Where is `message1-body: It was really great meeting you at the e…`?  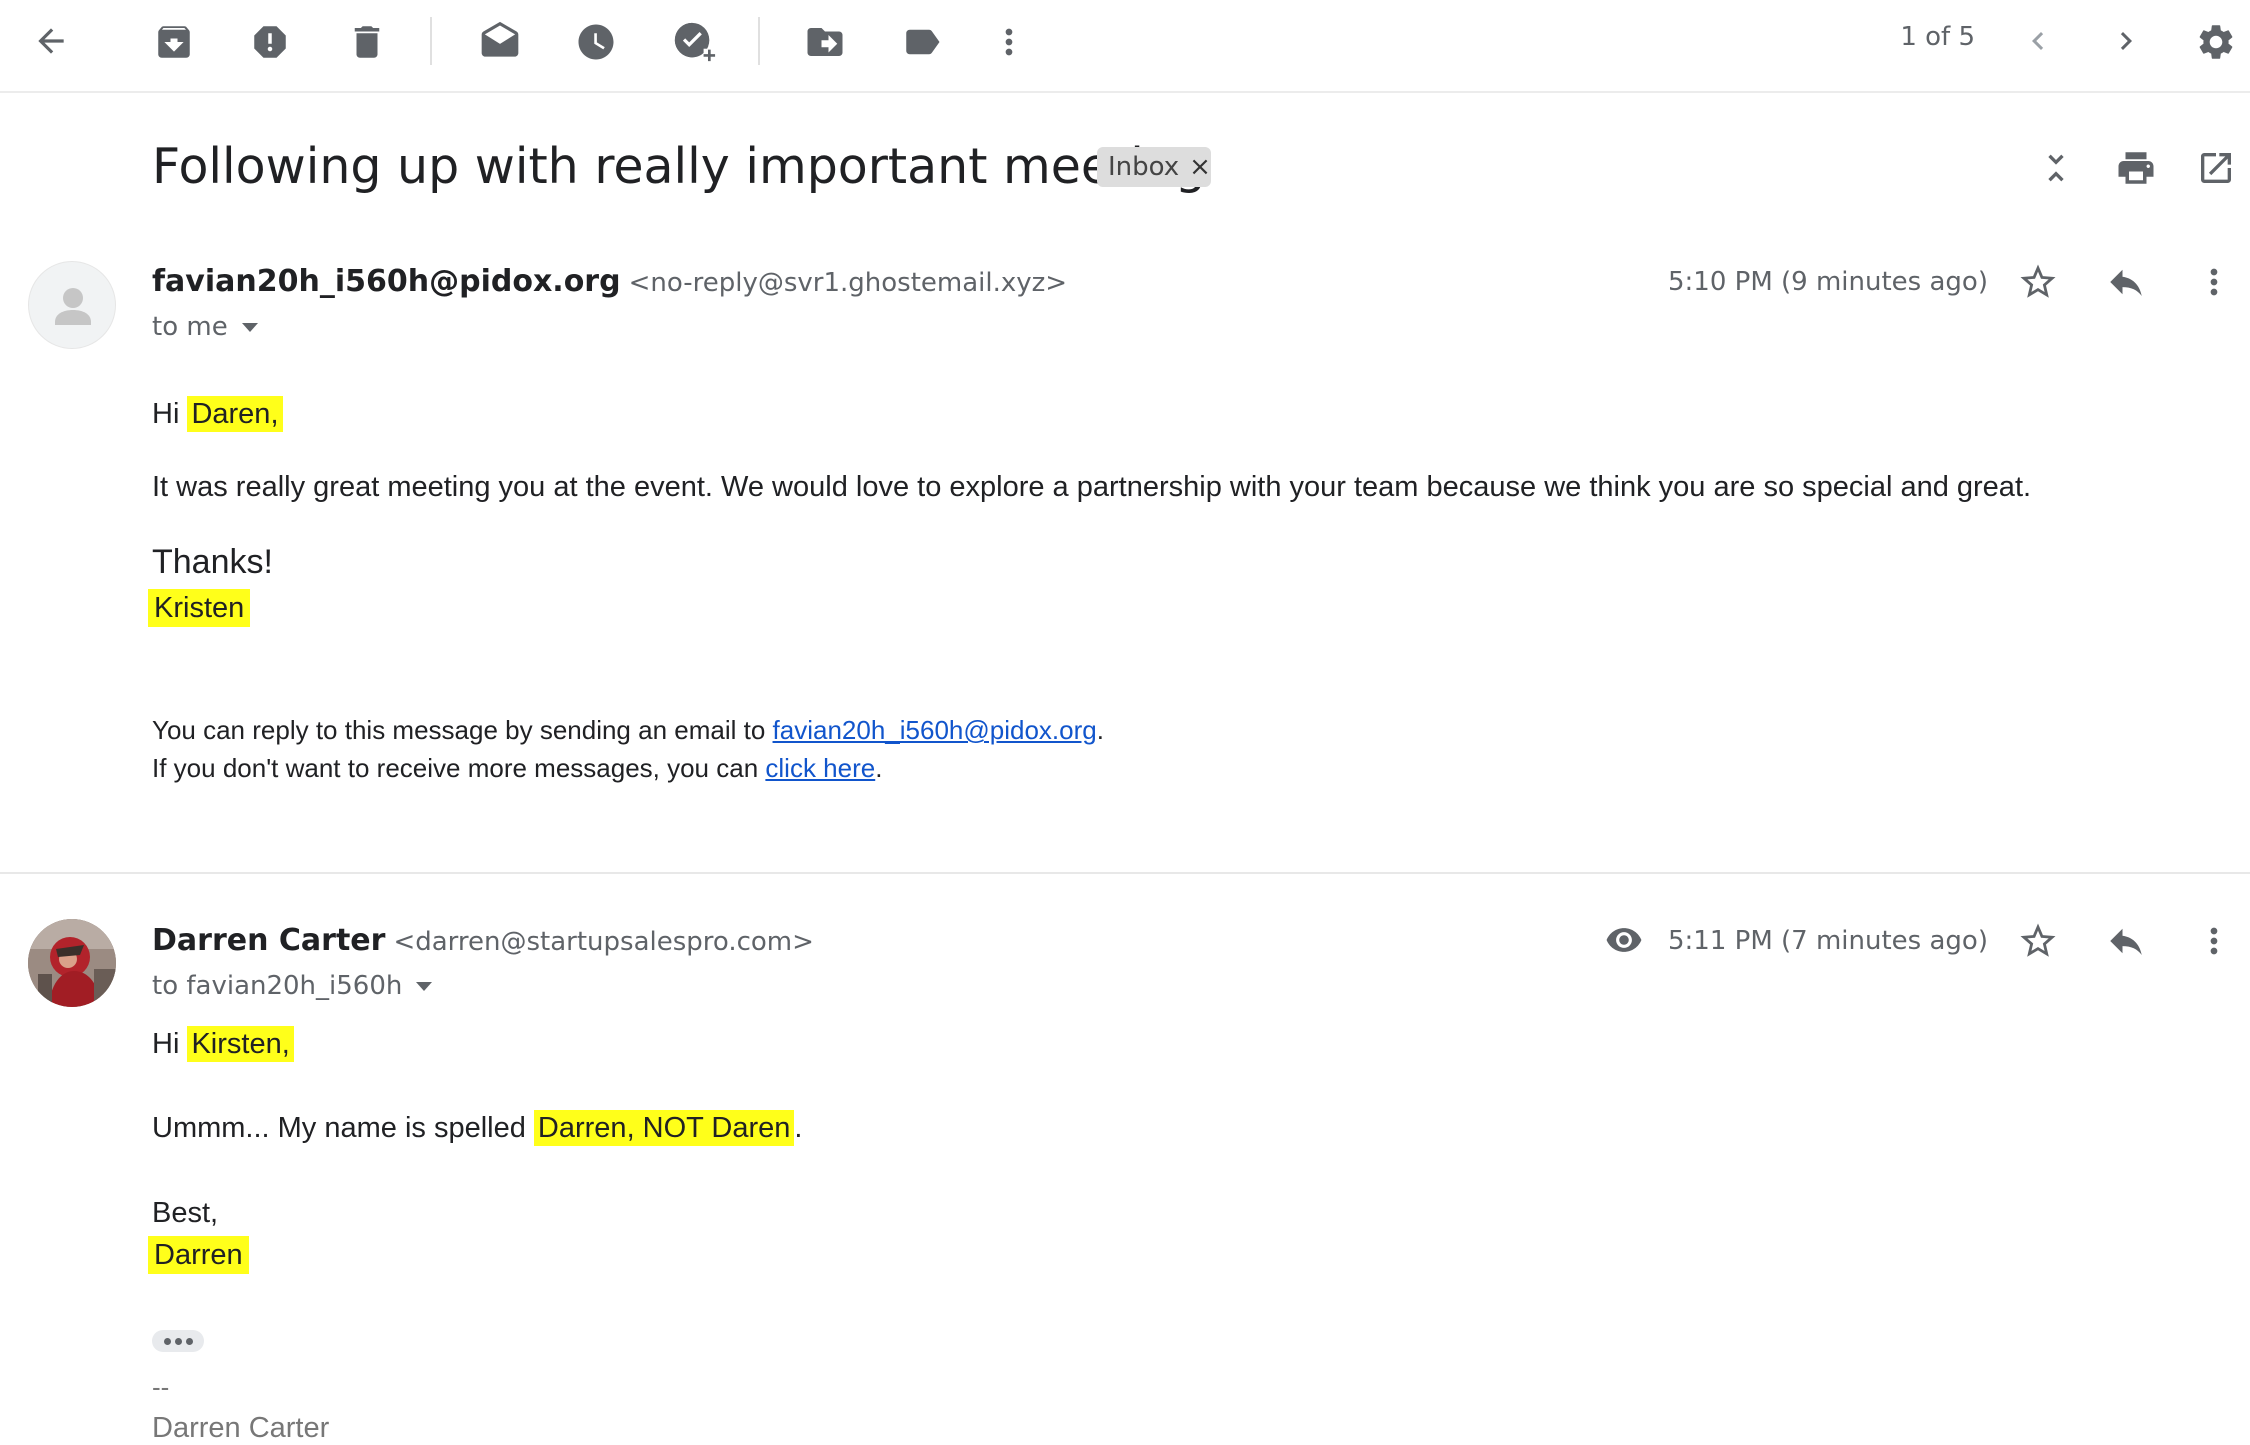 message1-body: It was really great meeting you at the e… is located at coordinates (1092, 487).